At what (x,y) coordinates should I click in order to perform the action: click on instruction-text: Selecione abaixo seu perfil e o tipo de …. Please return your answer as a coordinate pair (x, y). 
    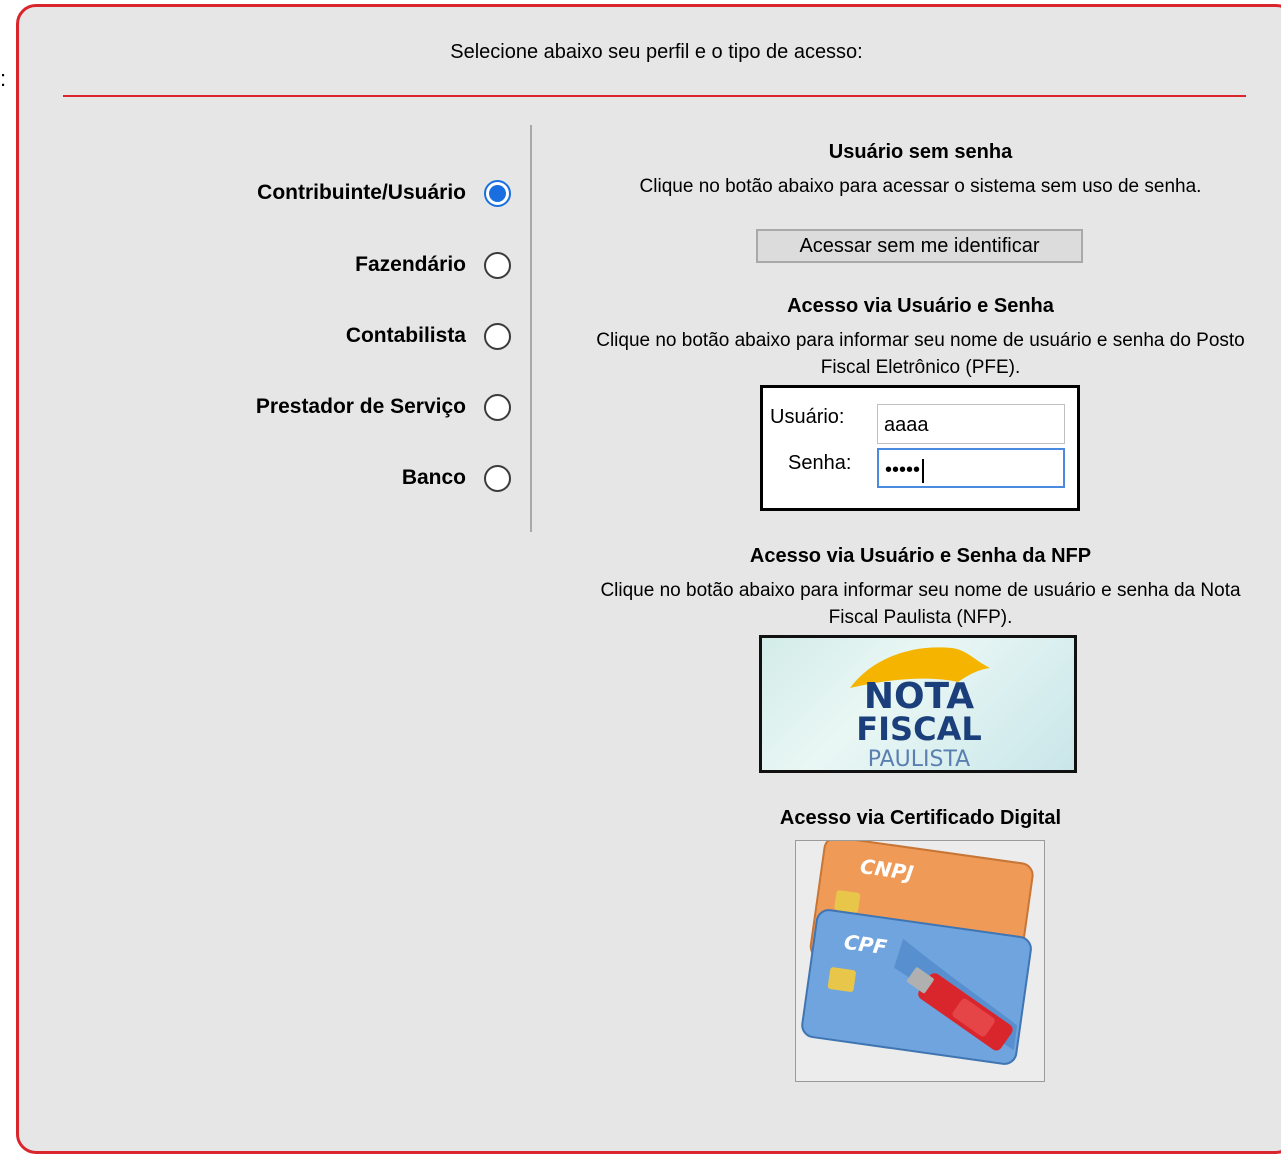
    Looking at the image, I should click on (656, 52).